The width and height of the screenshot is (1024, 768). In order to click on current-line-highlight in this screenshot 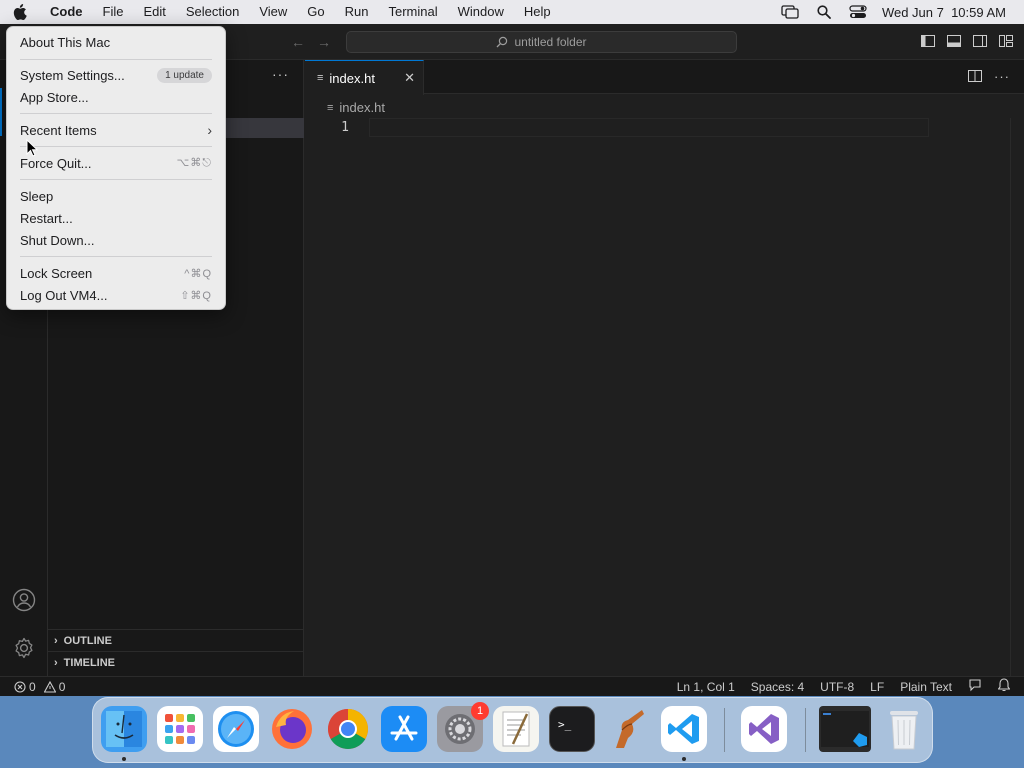, I will do `click(649, 127)`.